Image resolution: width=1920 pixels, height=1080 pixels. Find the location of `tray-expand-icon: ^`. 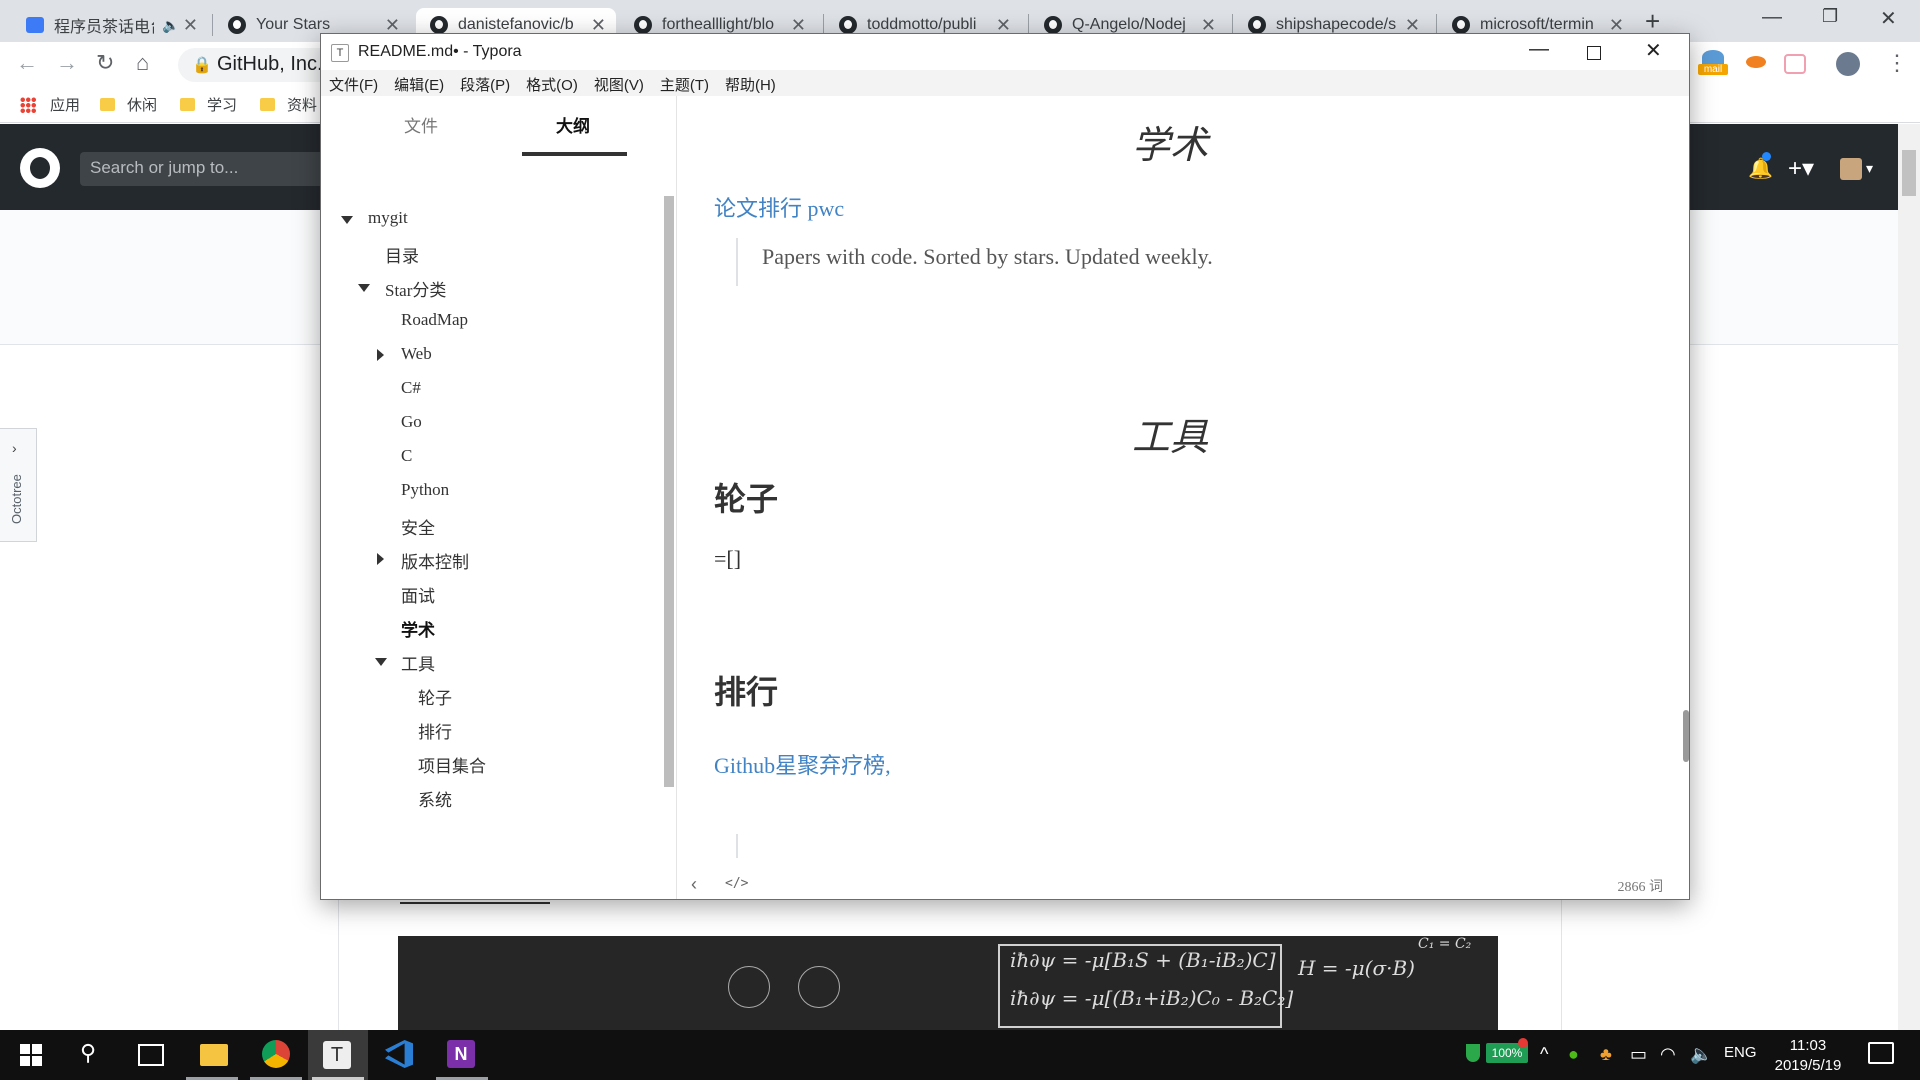

tray-expand-icon: ^ is located at coordinates (1544, 1054).